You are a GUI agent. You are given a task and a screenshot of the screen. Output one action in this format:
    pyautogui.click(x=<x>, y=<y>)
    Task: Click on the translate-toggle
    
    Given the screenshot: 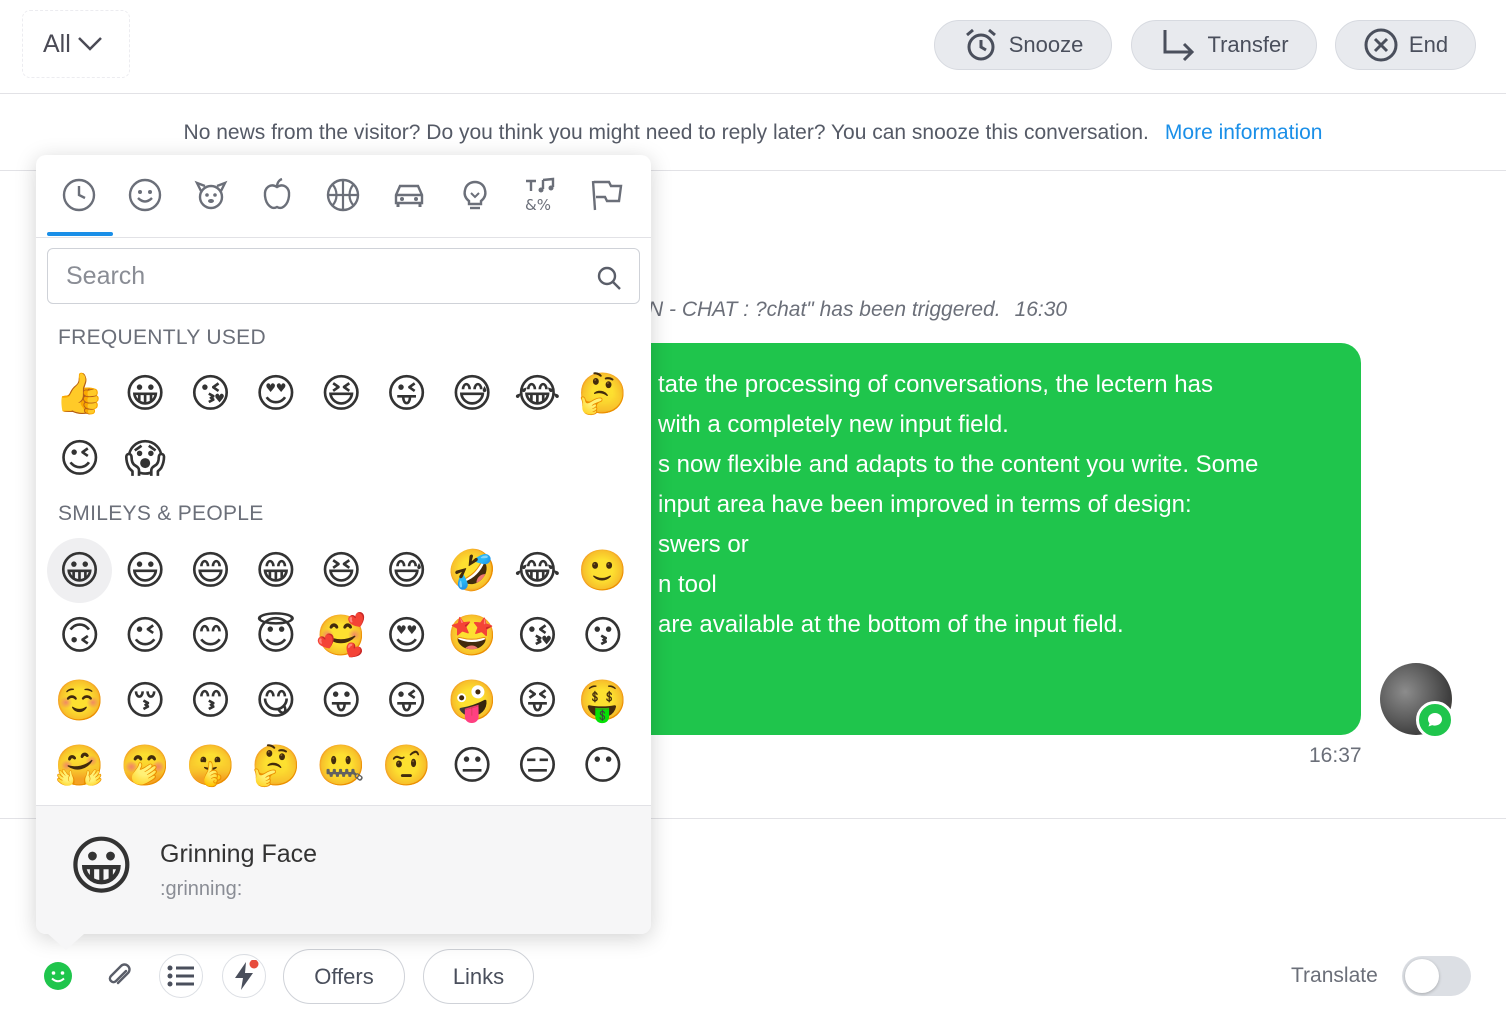 What is the action you would take?
    pyautogui.click(x=1436, y=976)
    